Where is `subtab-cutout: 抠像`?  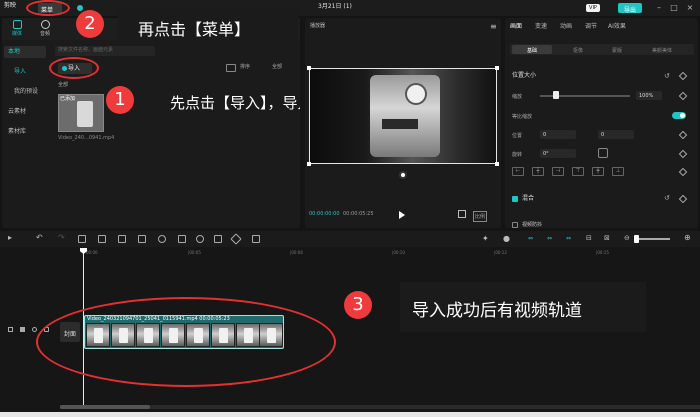
subtab-cutout: 抠像 is located at coordinates (578, 50).